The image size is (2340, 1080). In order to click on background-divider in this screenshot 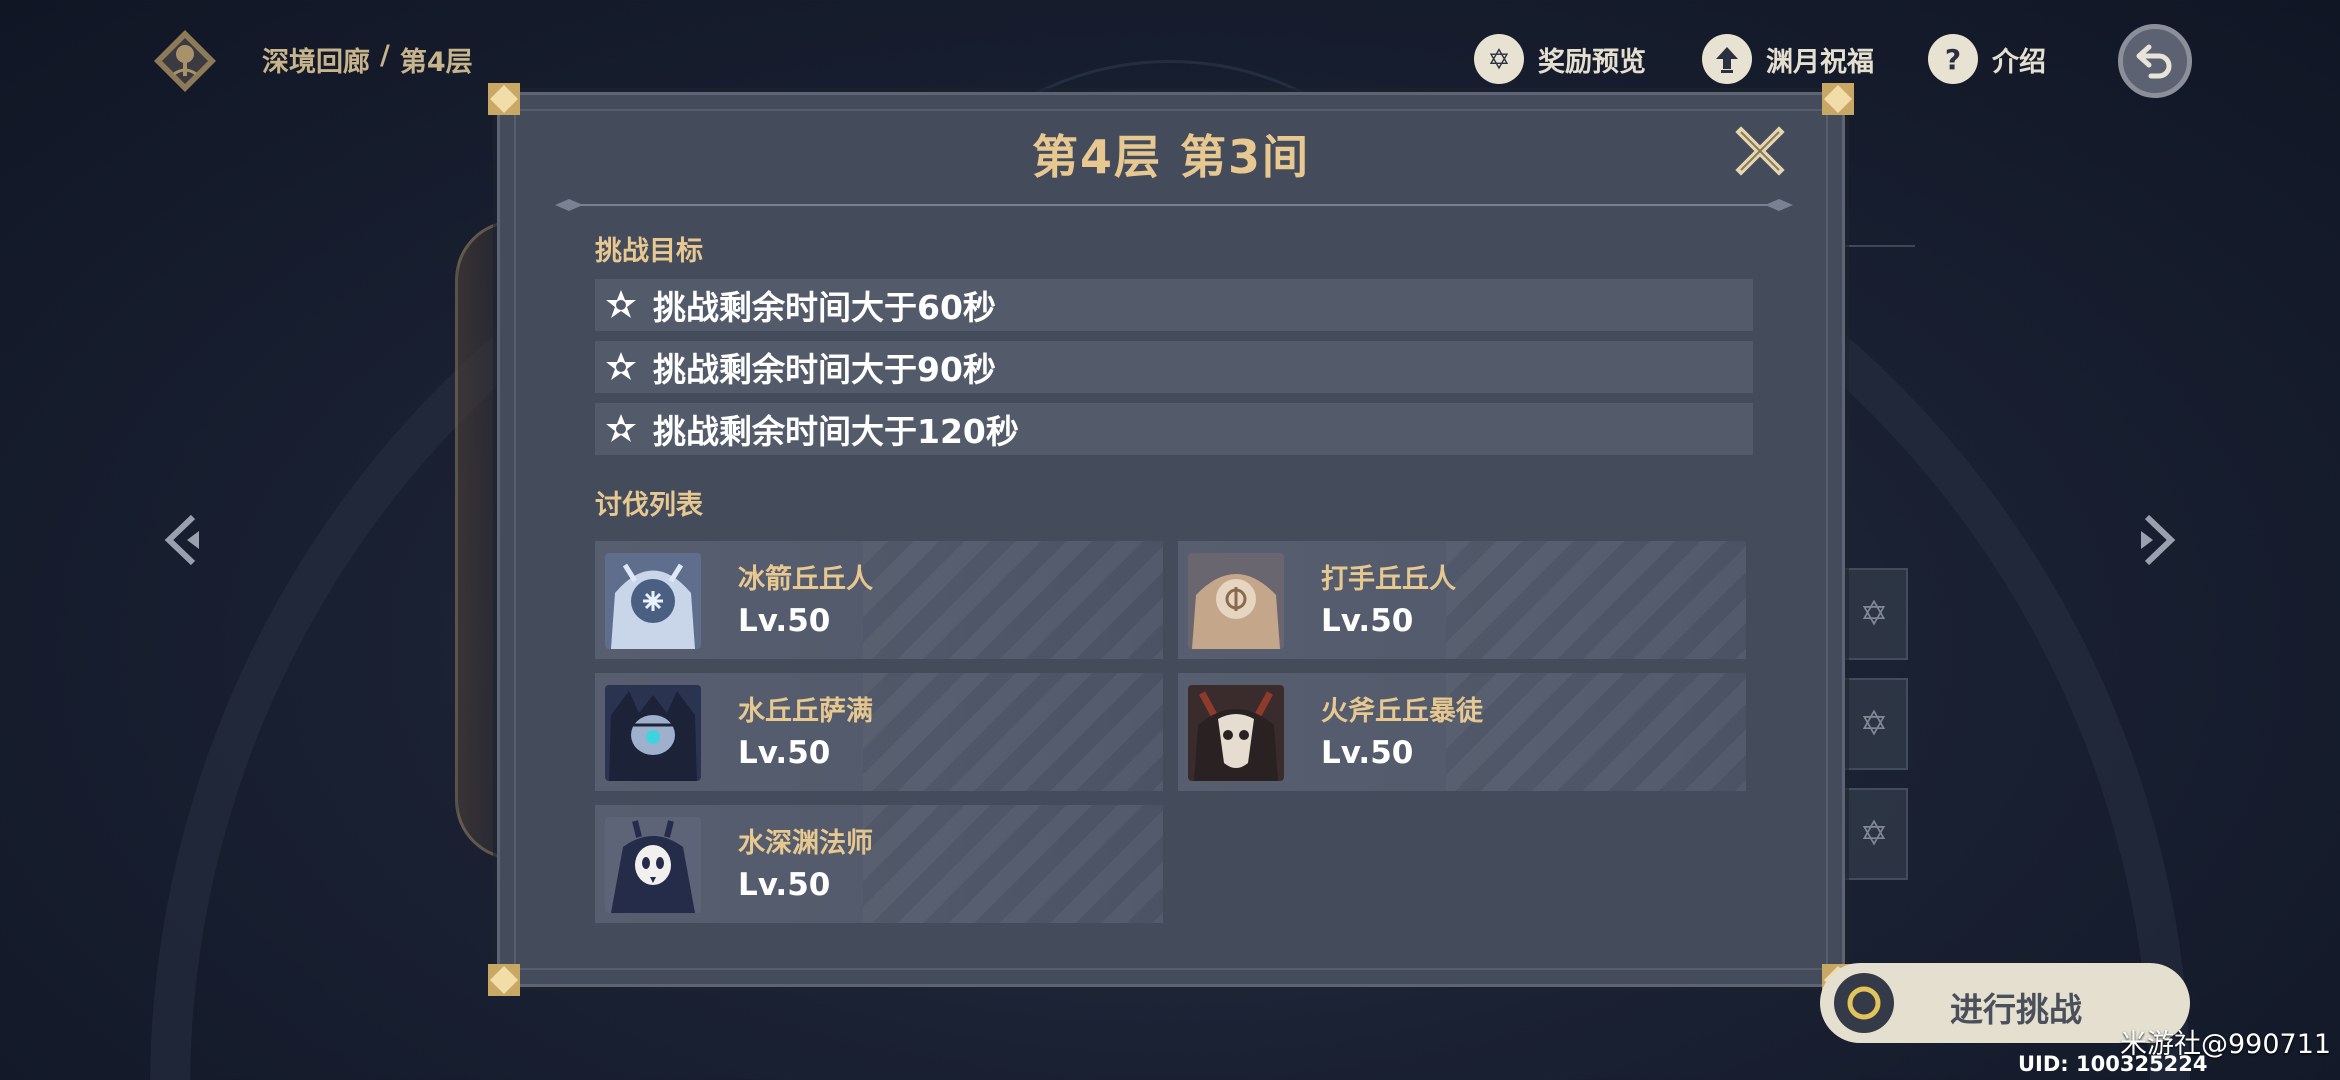, I will do `click(1875, 246)`.